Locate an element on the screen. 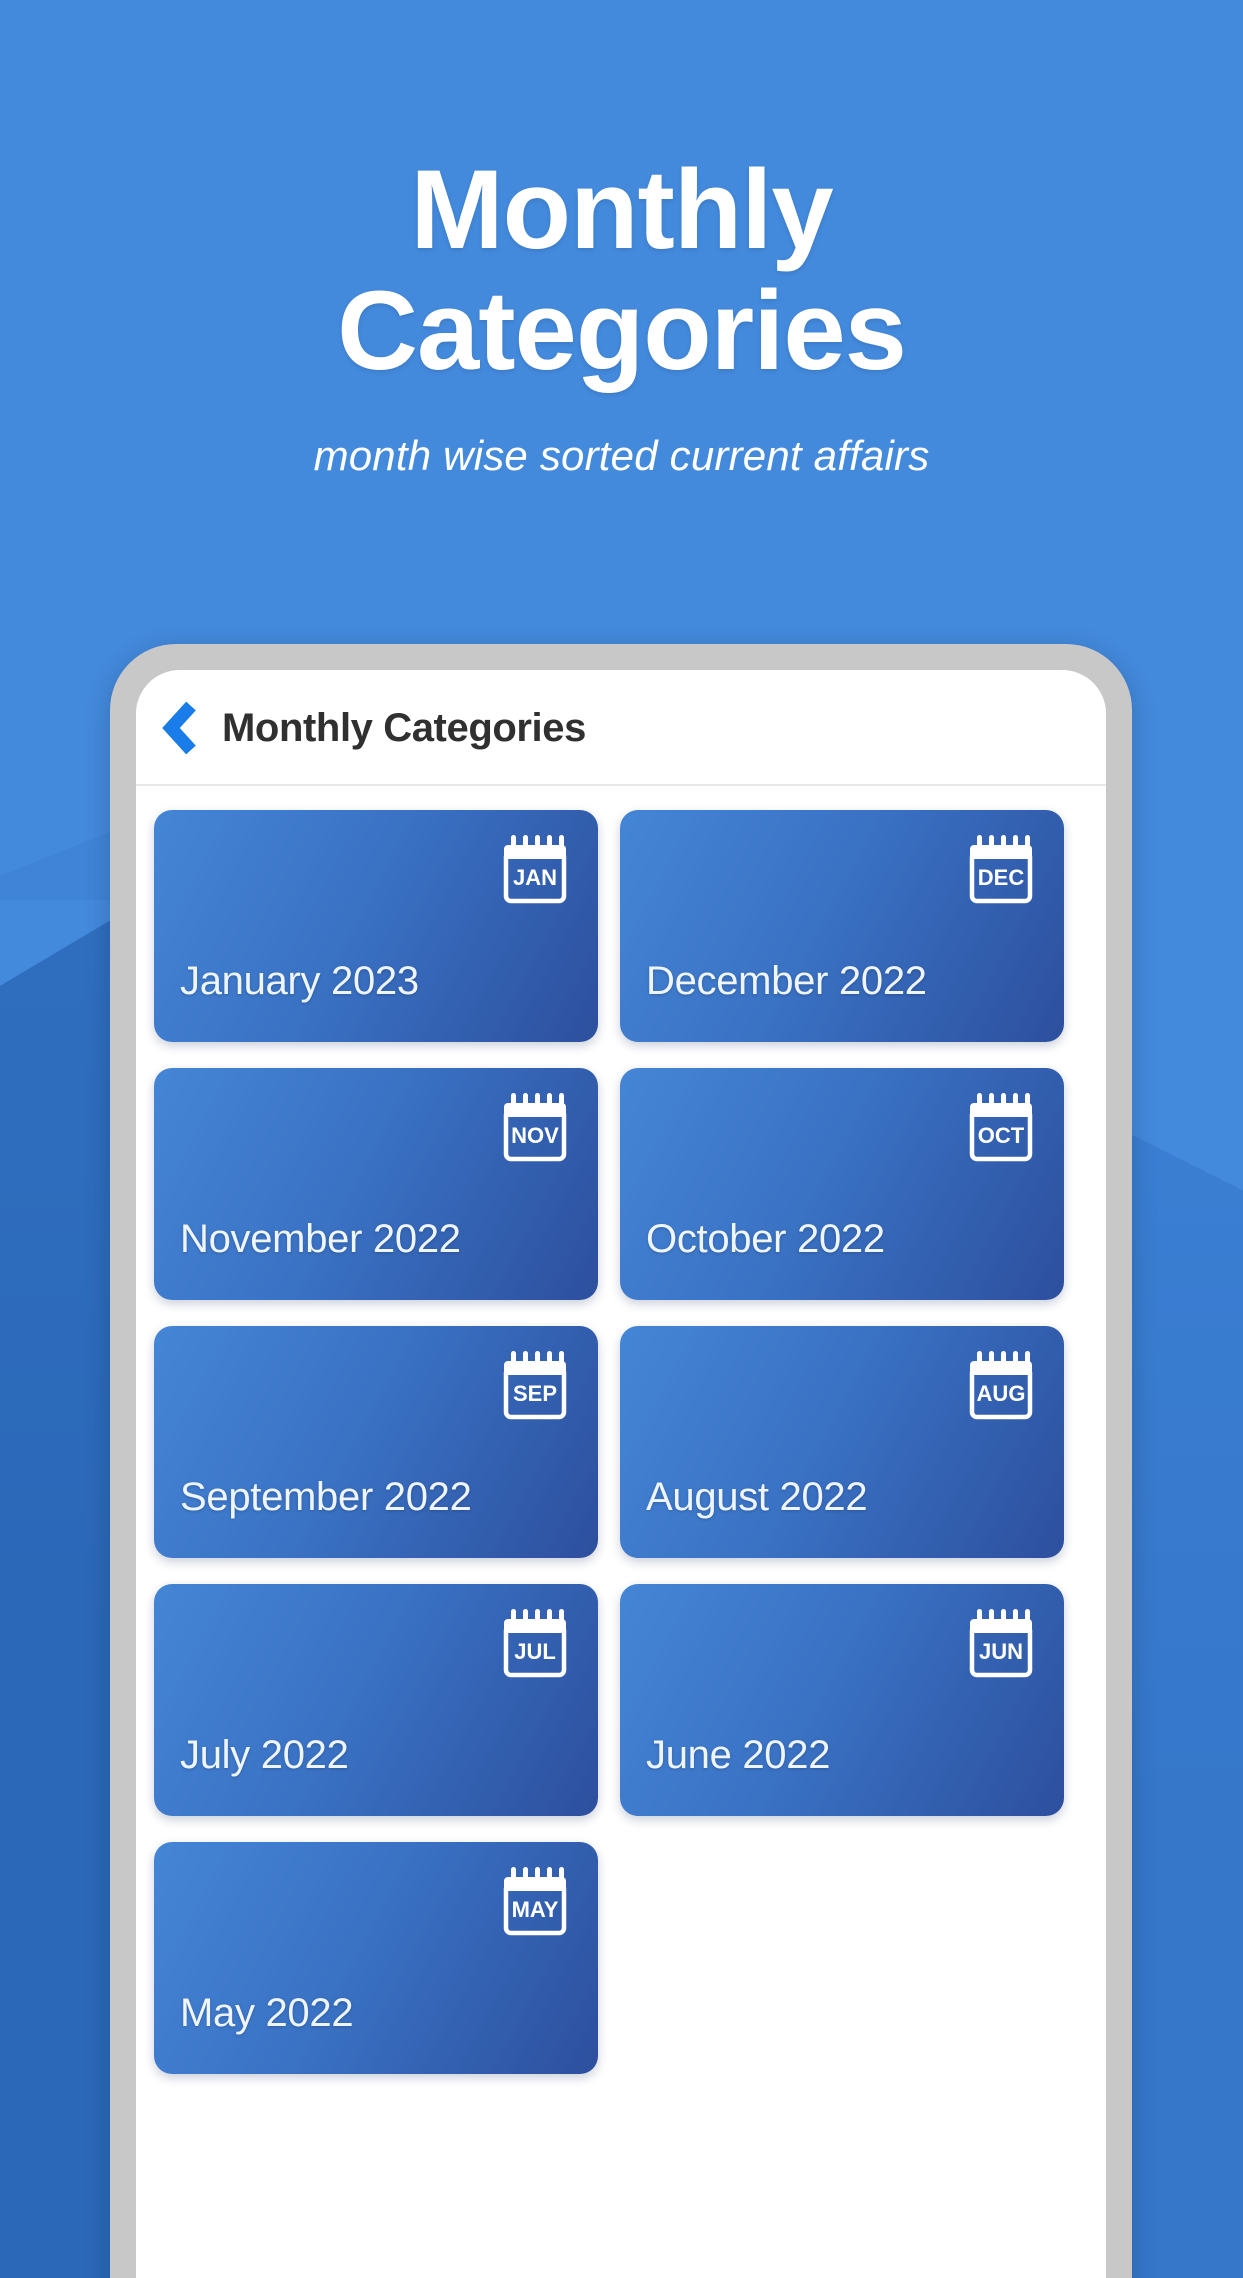 Image resolution: width=1243 pixels, height=2278 pixels. calendar-icon: JUL is located at coordinates (535, 1643).